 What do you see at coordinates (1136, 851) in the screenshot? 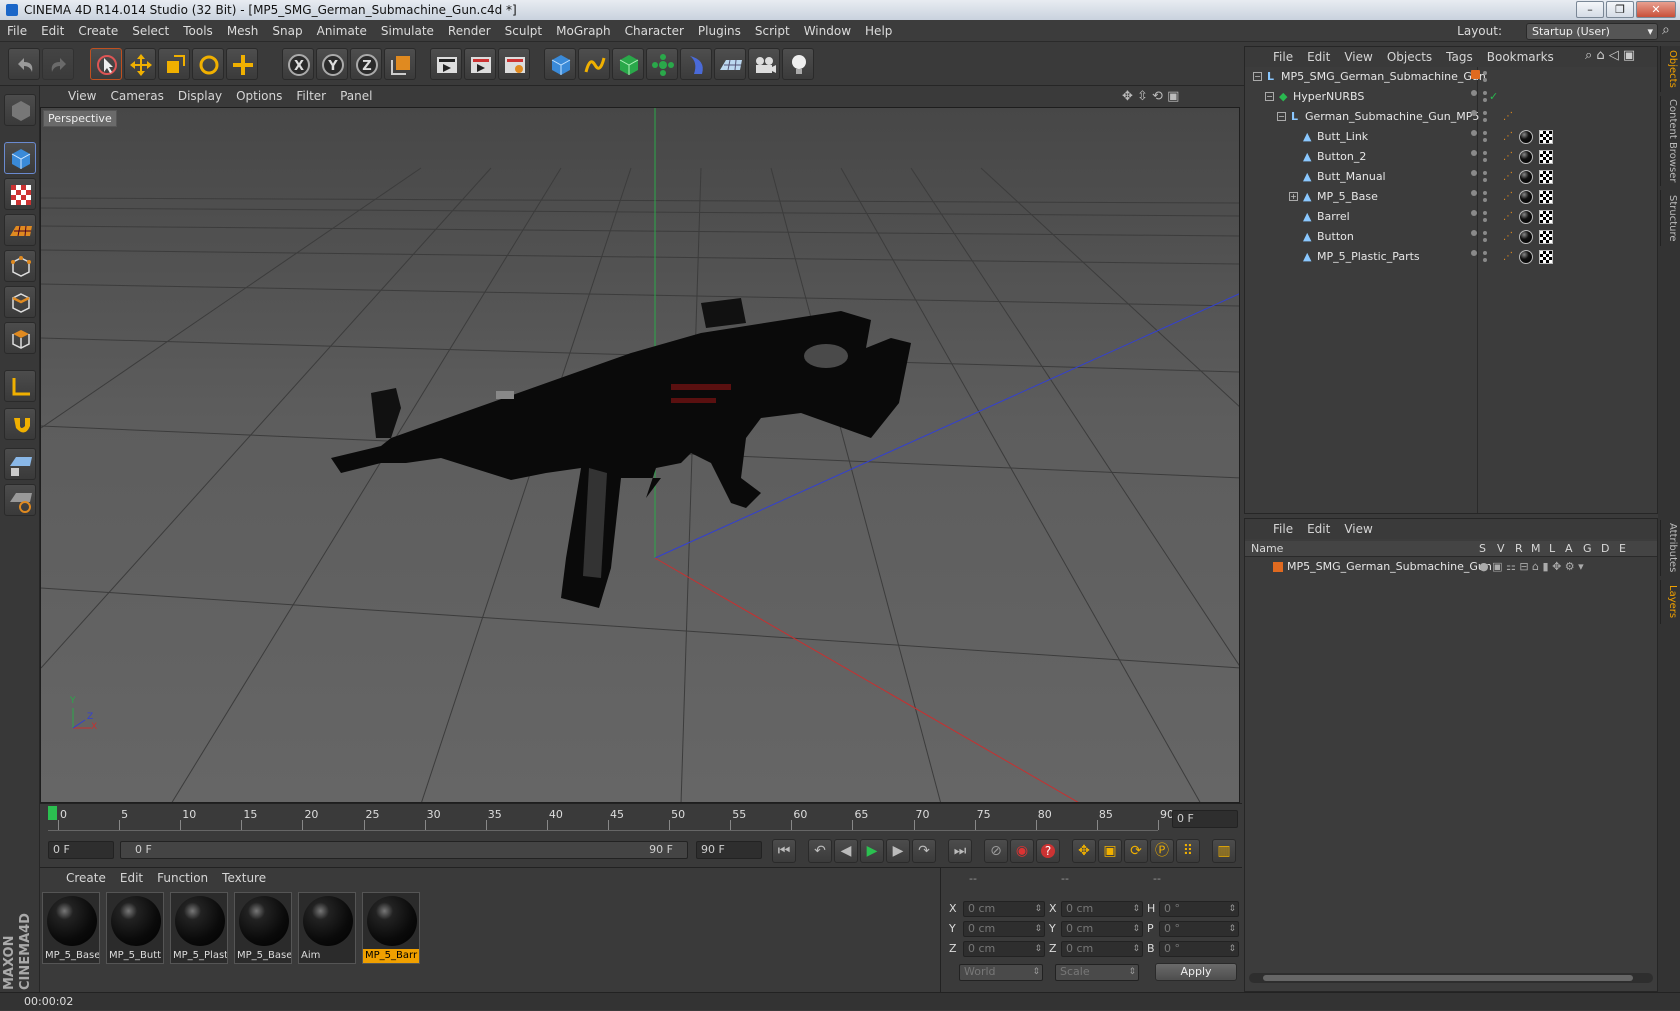
I see `key-rotation-button: ⟳` at bounding box center [1136, 851].